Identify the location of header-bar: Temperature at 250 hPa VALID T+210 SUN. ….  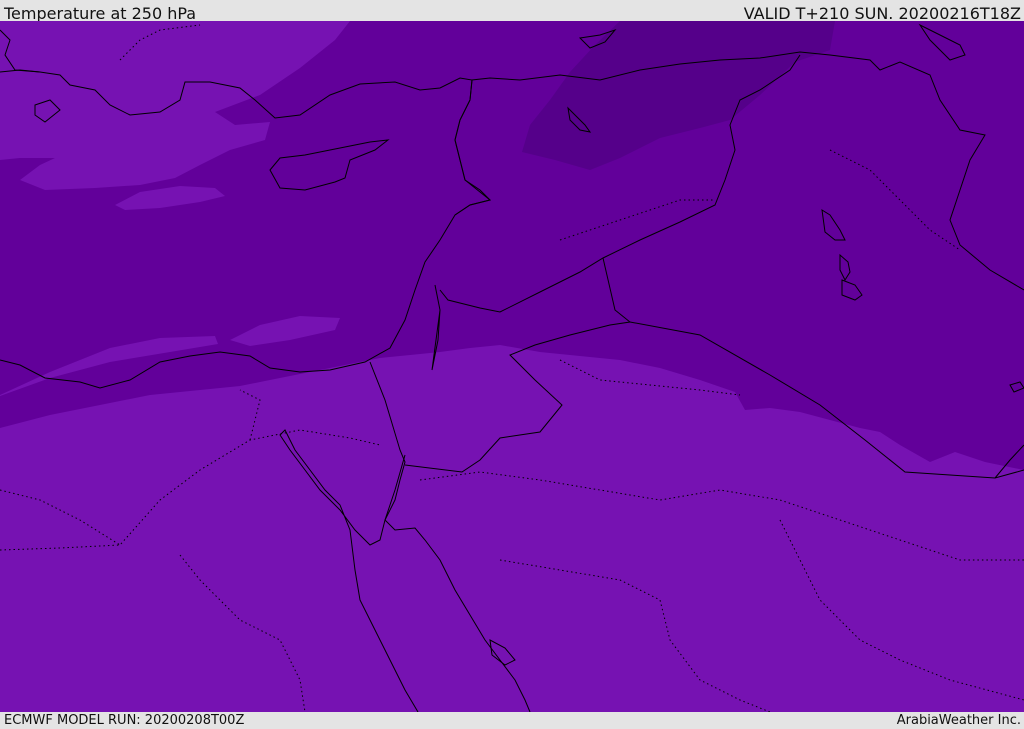
(512, 11).